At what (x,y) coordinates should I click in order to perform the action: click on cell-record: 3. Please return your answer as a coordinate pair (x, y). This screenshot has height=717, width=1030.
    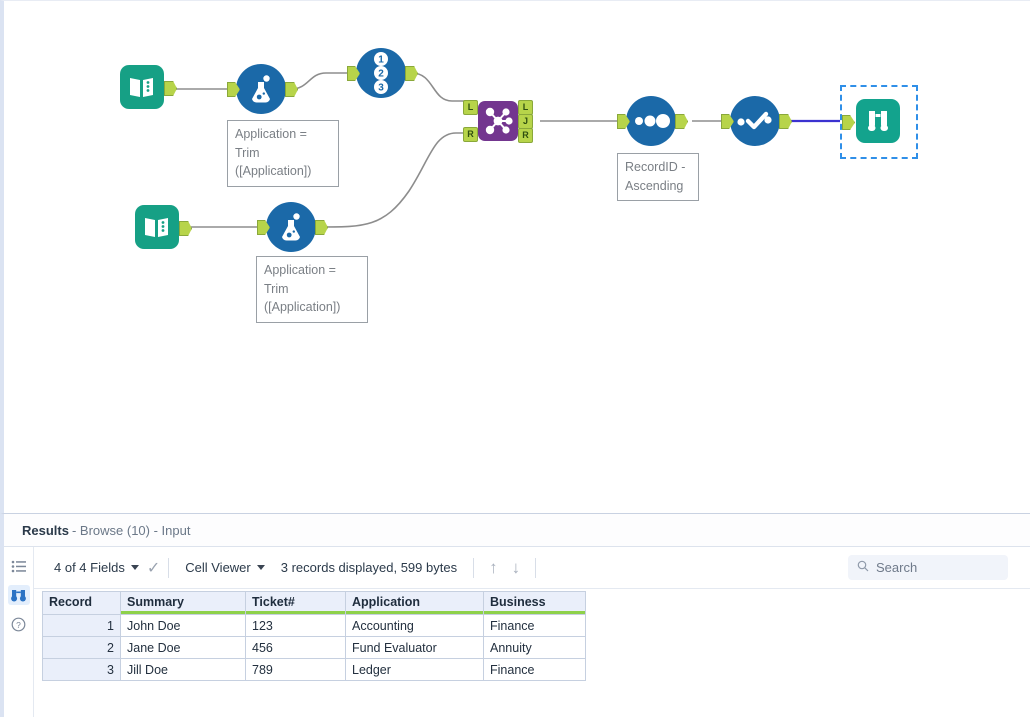
    Looking at the image, I should click on (81, 669).